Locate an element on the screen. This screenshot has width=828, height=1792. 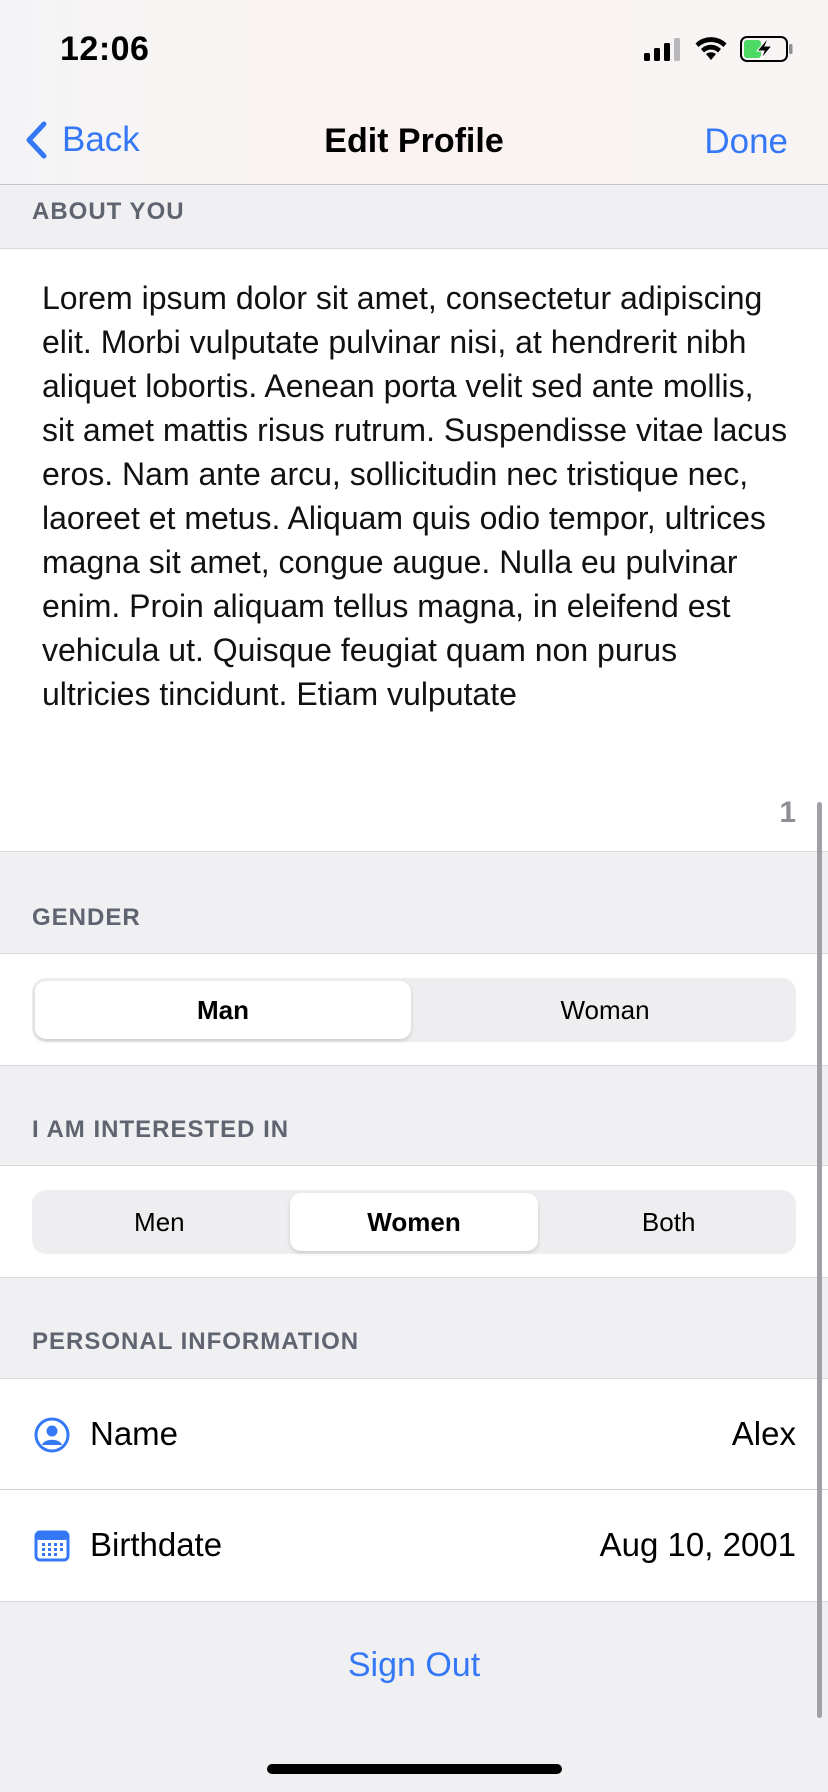
personal-section-header: PERSONAL INFORMATION is located at coordinates (196, 1341).